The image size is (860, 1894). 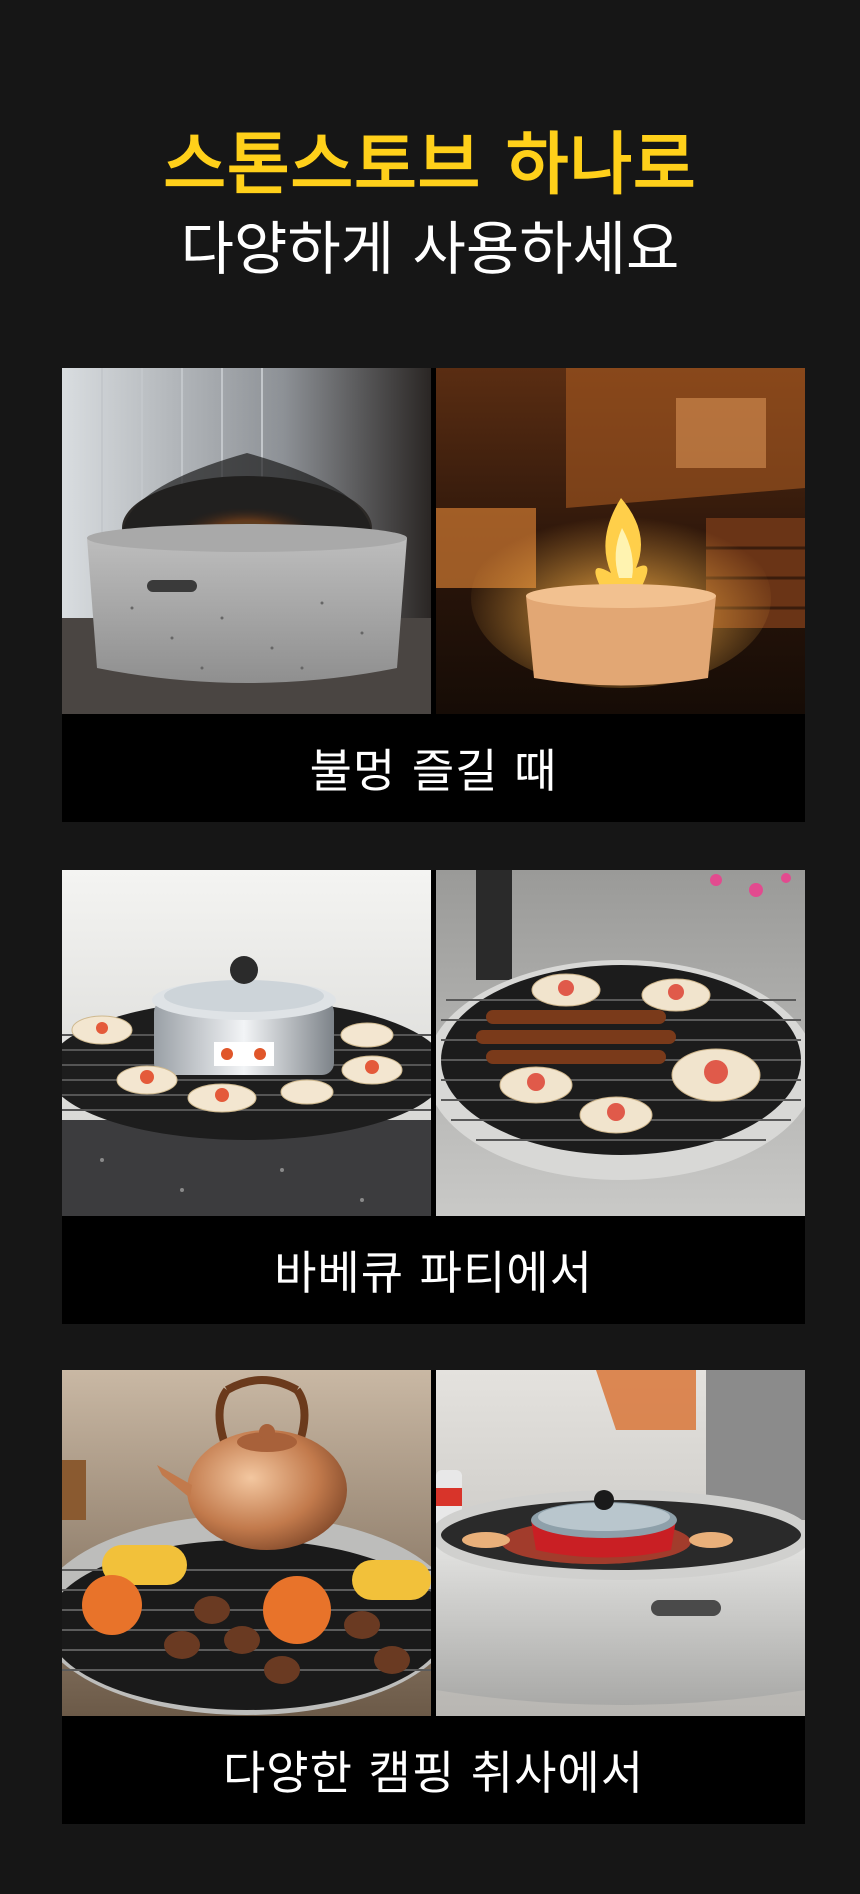 What do you see at coordinates (620, 1543) in the screenshot?
I see `photo-red-pan-stove` at bounding box center [620, 1543].